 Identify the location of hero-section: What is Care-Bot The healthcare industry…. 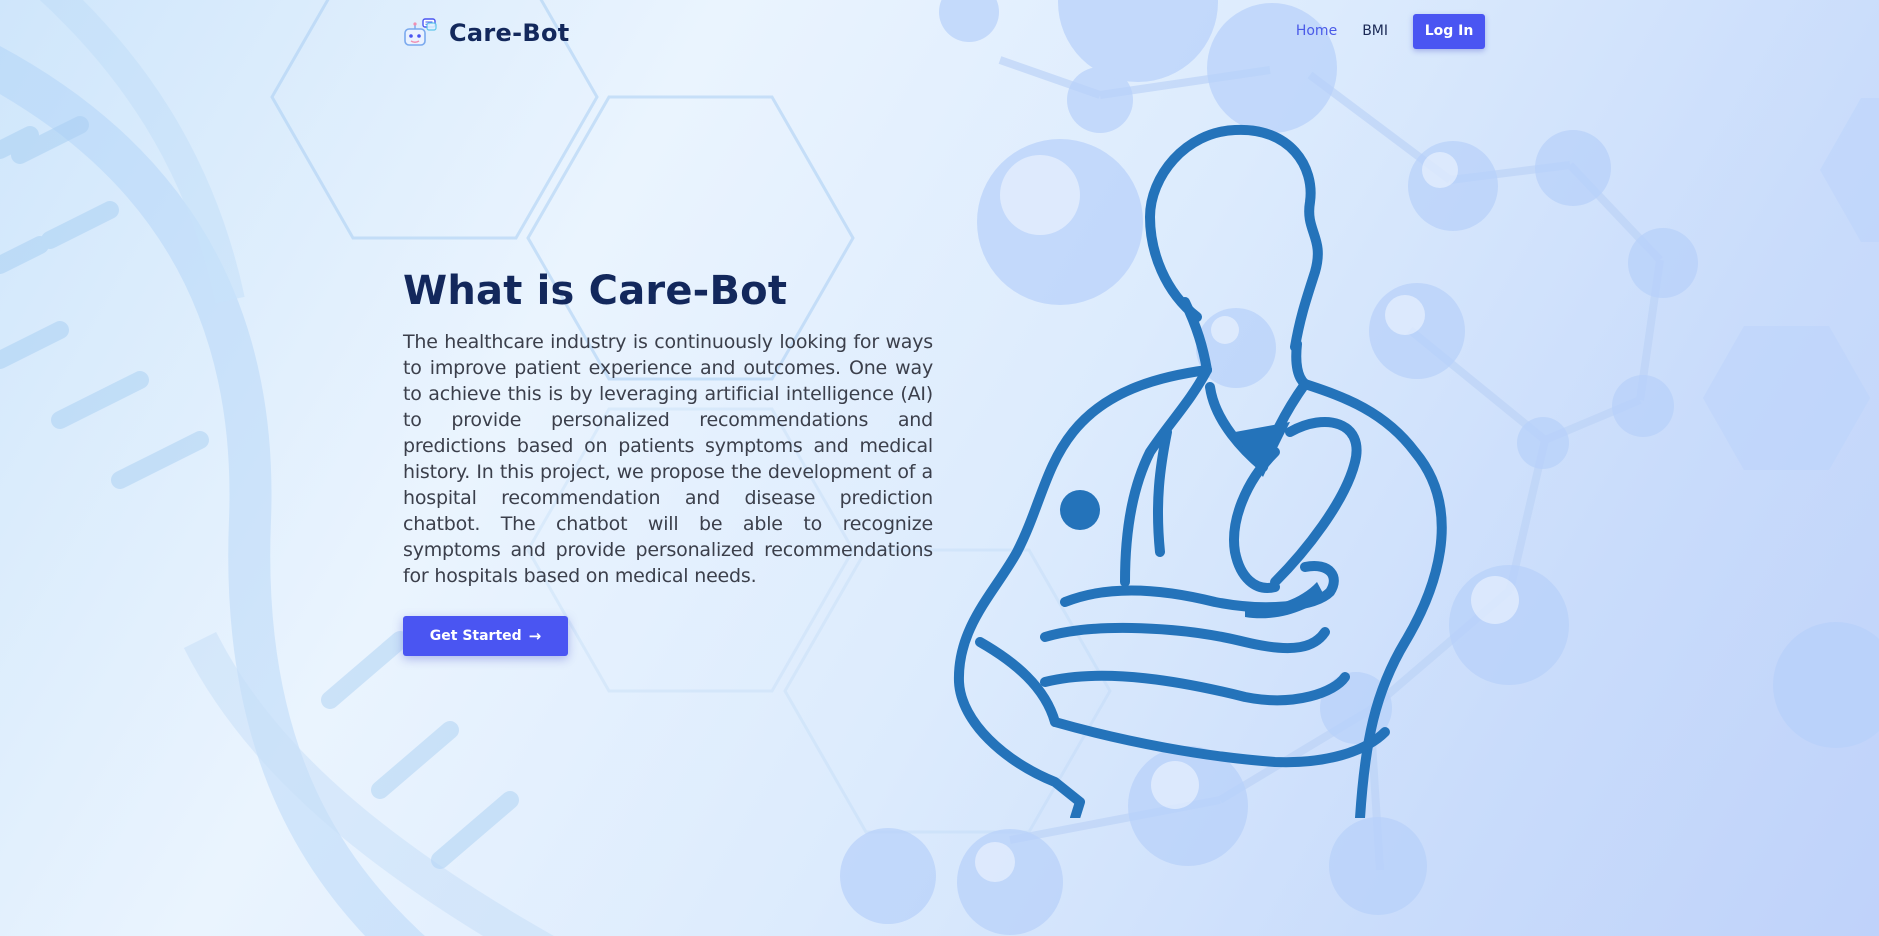
(668, 459).